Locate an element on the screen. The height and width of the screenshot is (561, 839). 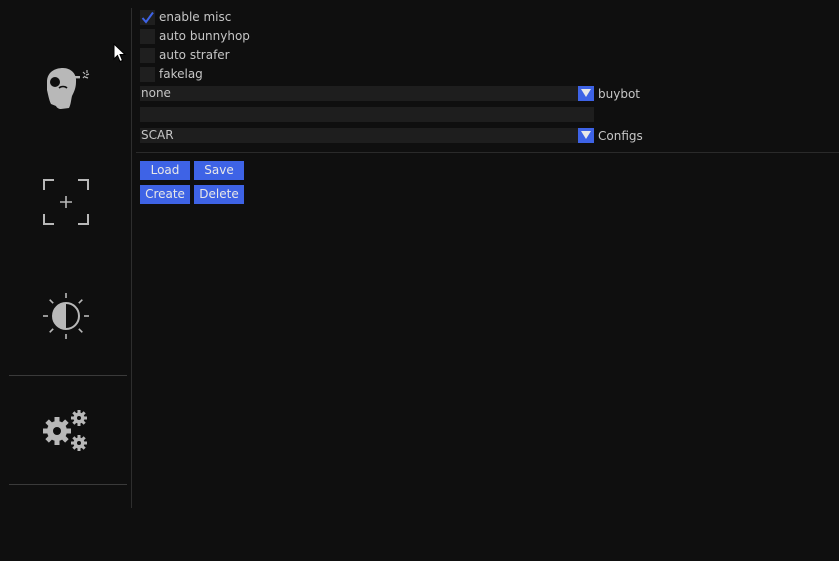
enable-misc-checkbox-row: enable misc is located at coordinates (185, 17).